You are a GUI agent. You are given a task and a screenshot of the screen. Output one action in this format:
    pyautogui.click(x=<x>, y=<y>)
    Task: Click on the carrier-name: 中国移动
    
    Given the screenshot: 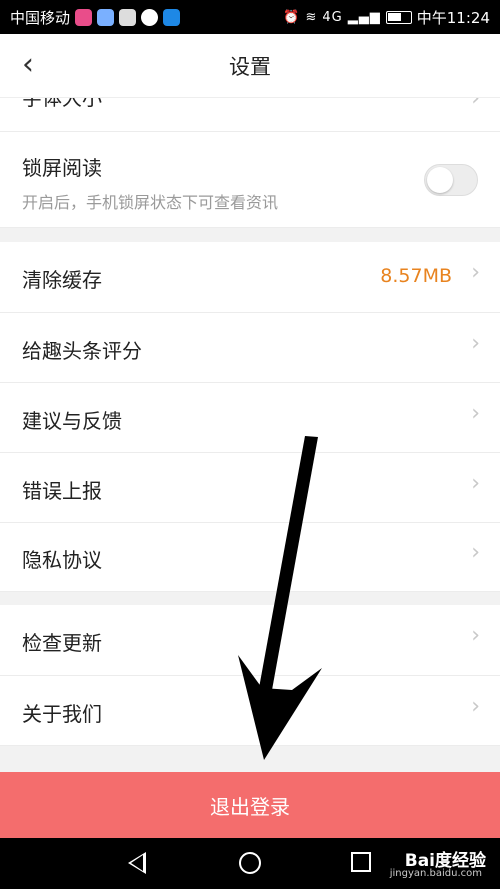 What is the action you would take?
    pyautogui.click(x=40, y=17)
    